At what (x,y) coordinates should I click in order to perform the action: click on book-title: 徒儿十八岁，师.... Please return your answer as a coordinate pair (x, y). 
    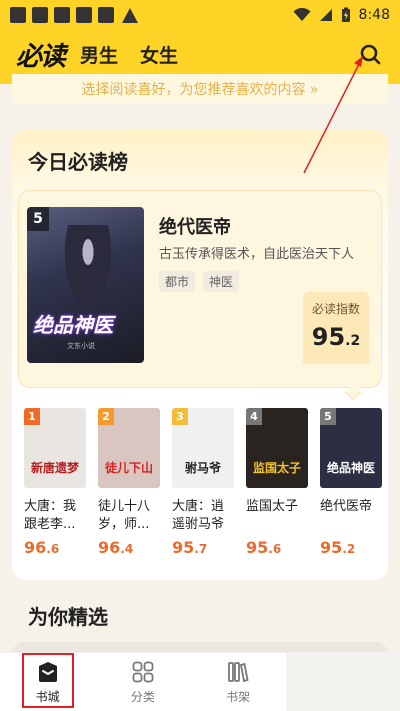
    Looking at the image, I should click on (129, 516).